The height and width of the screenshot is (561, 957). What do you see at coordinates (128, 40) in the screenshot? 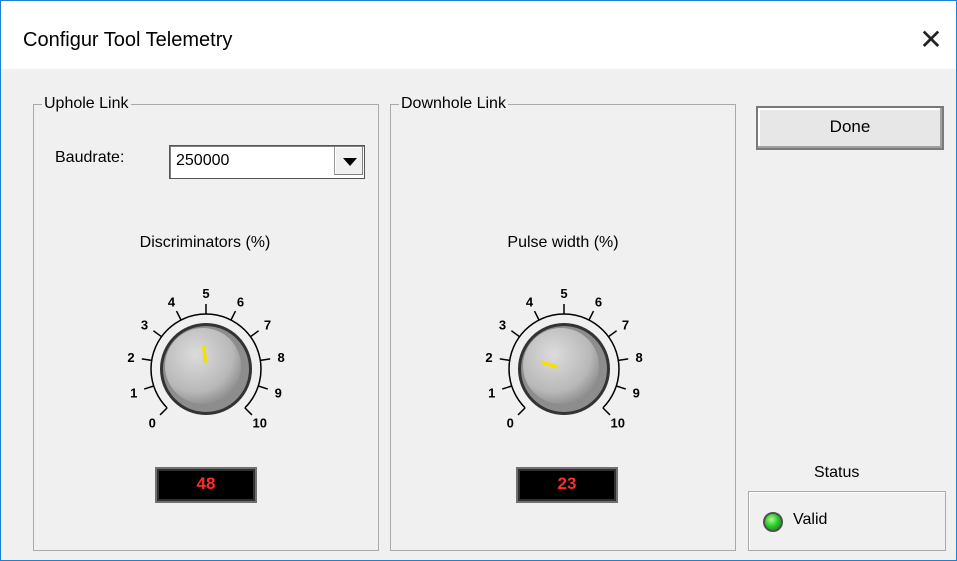
I see `dialog-title: Configur Tool Telemetry` at bounding box center [128, 40].